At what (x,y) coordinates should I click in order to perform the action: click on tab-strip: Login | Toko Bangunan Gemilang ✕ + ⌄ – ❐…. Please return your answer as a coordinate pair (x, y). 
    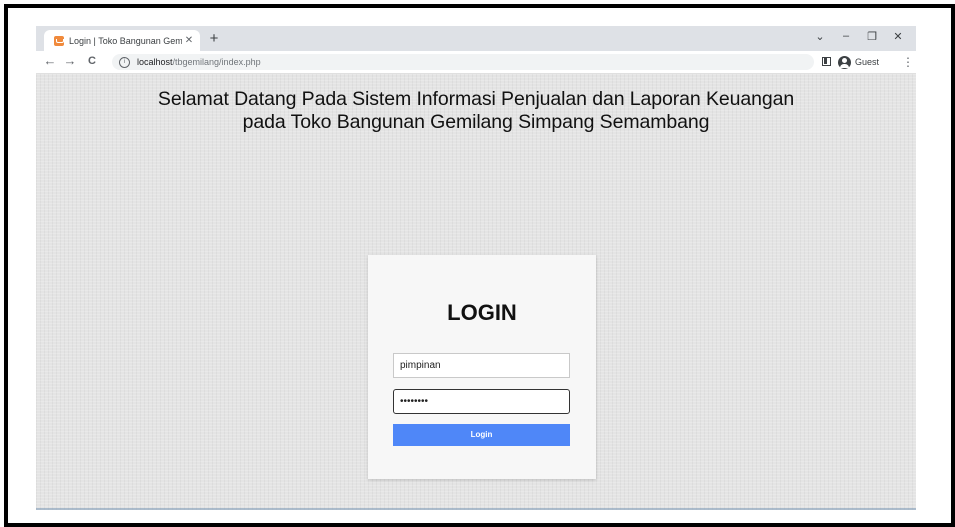
    Looking at the image, I should click on (476, 38).